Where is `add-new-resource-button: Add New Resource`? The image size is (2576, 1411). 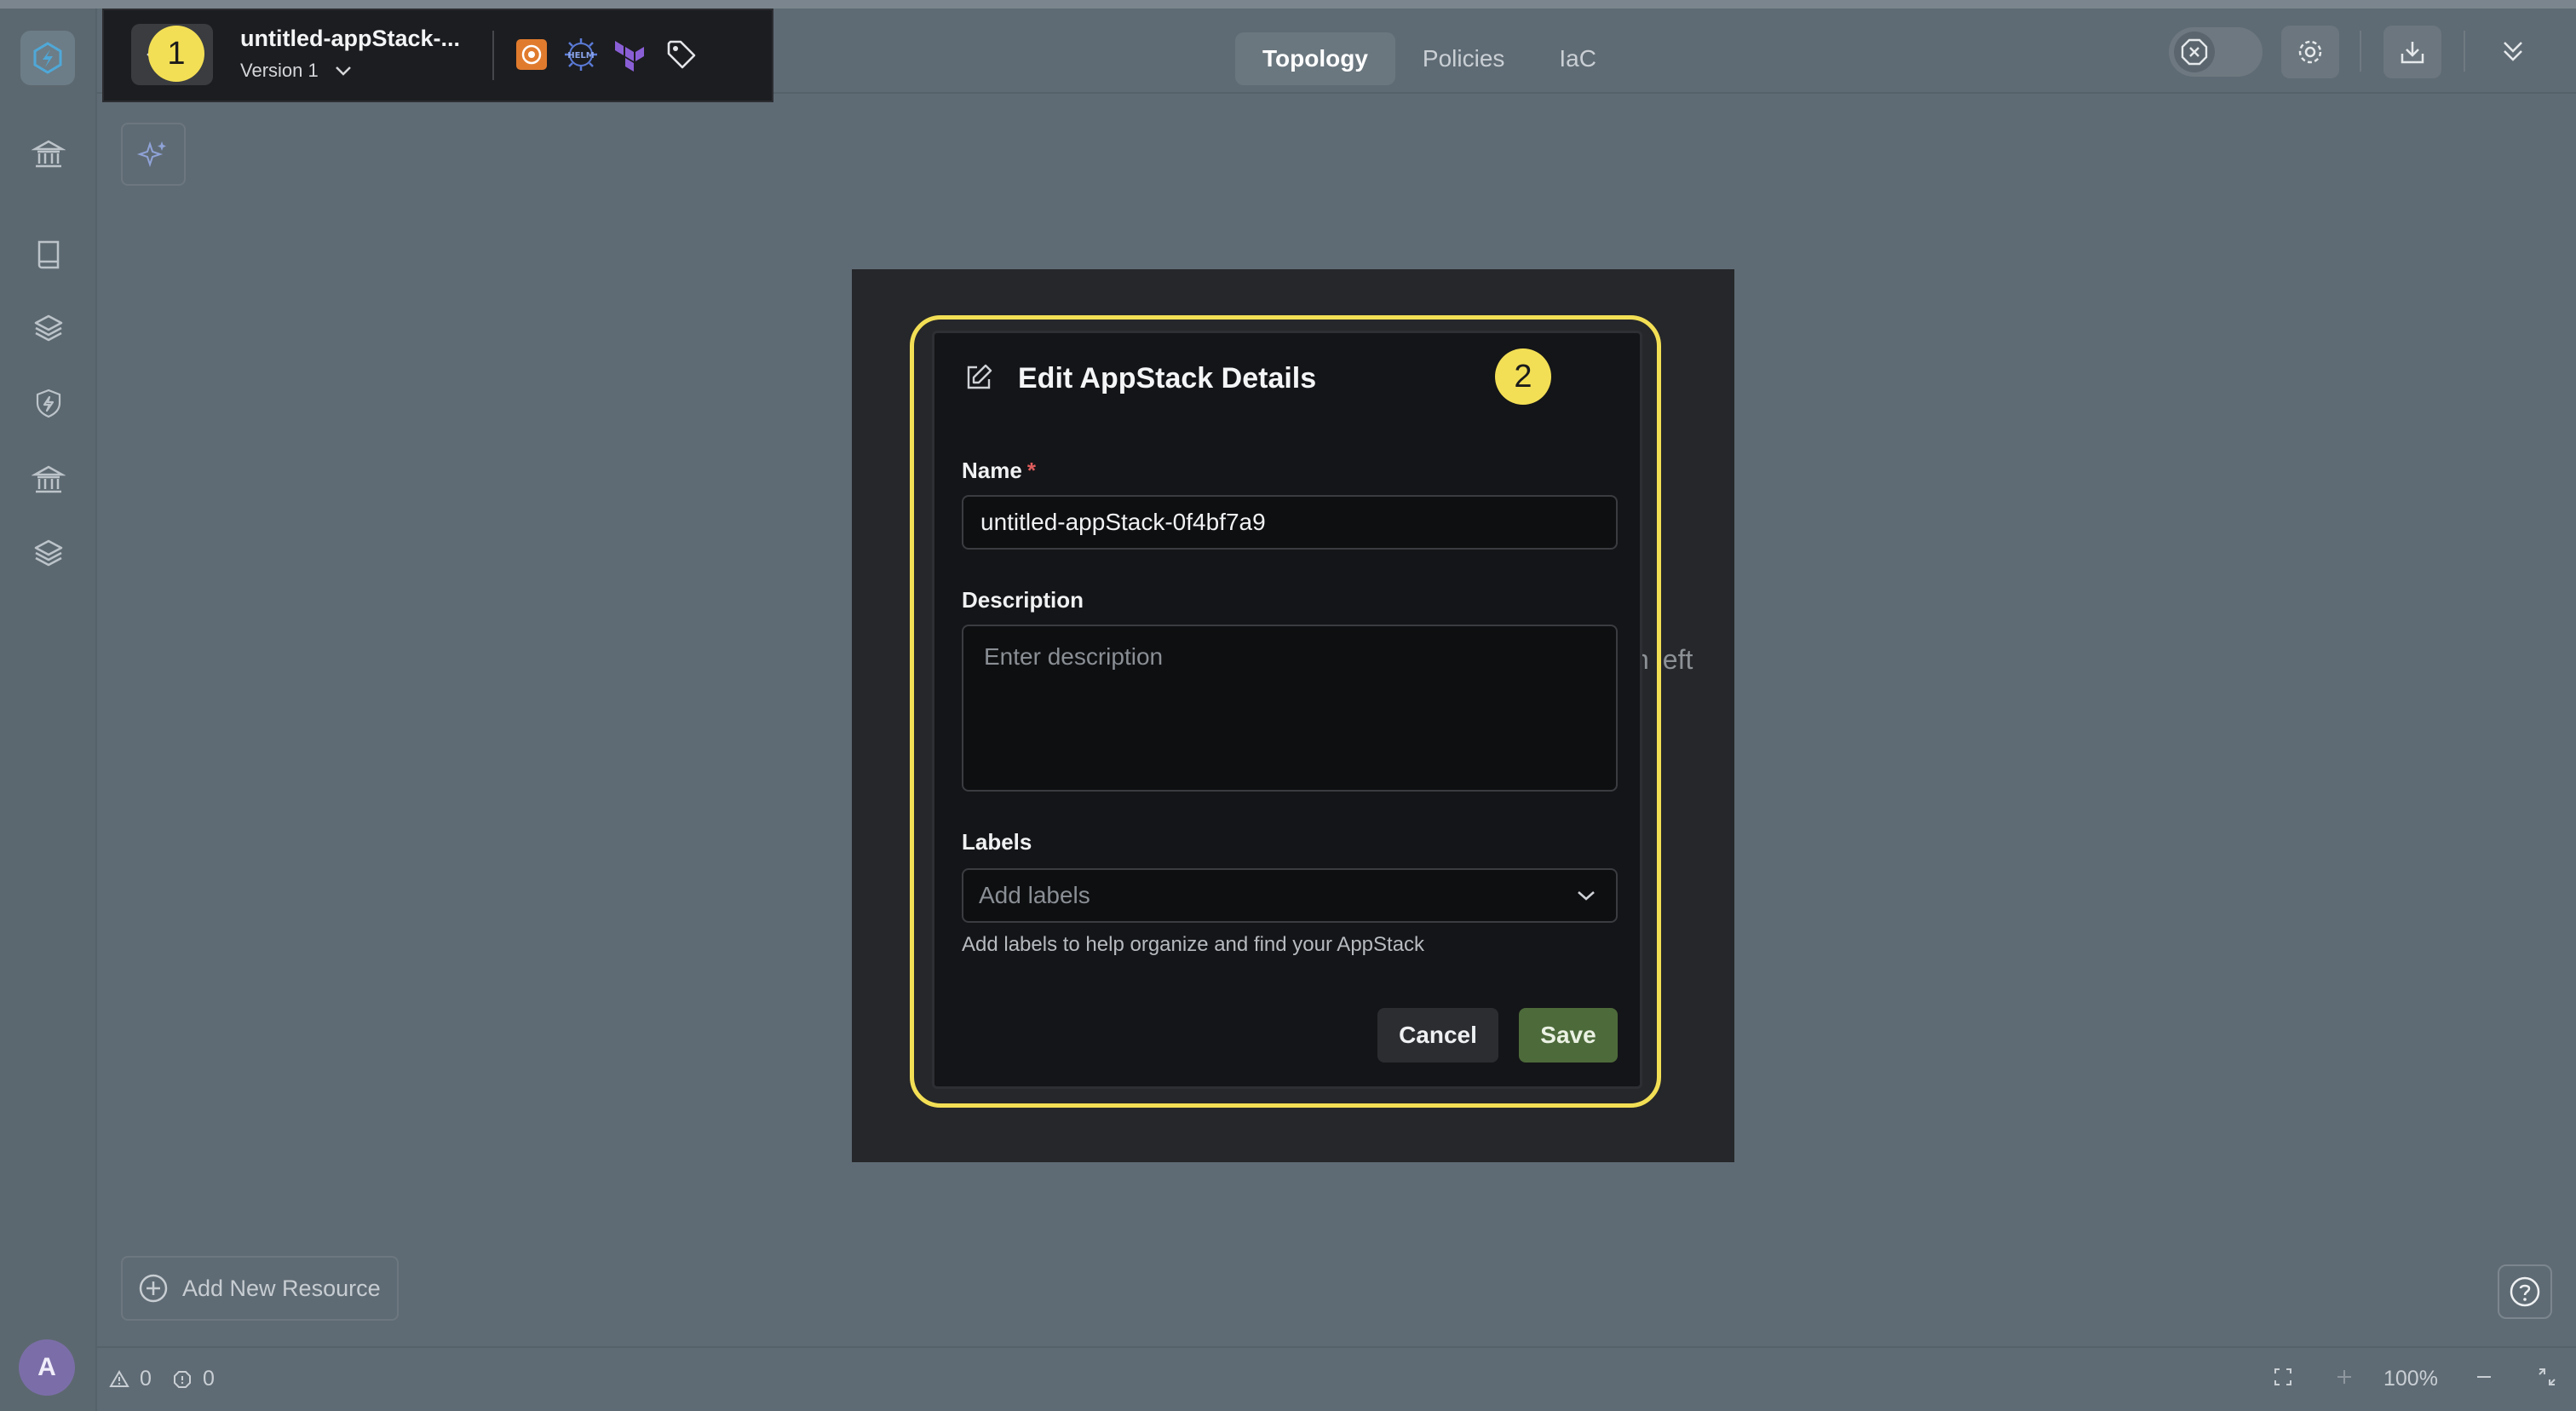
add-new-resource-button: Add New Resource is located at coordinates (260, 1288).